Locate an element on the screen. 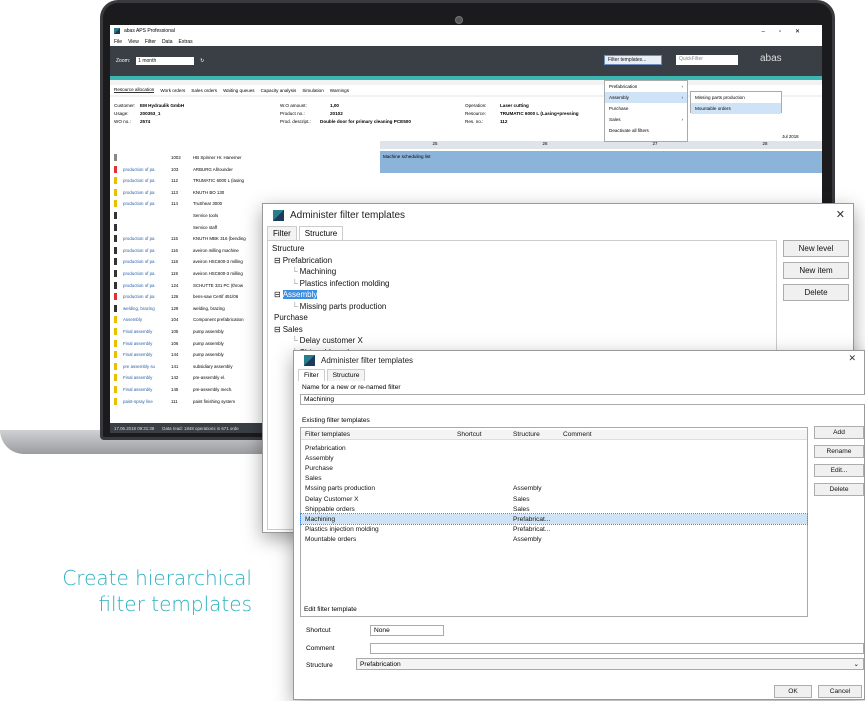 The image size is (865, 701). dd-item-assembly: Assembly › is located at coordinates (646, 97).